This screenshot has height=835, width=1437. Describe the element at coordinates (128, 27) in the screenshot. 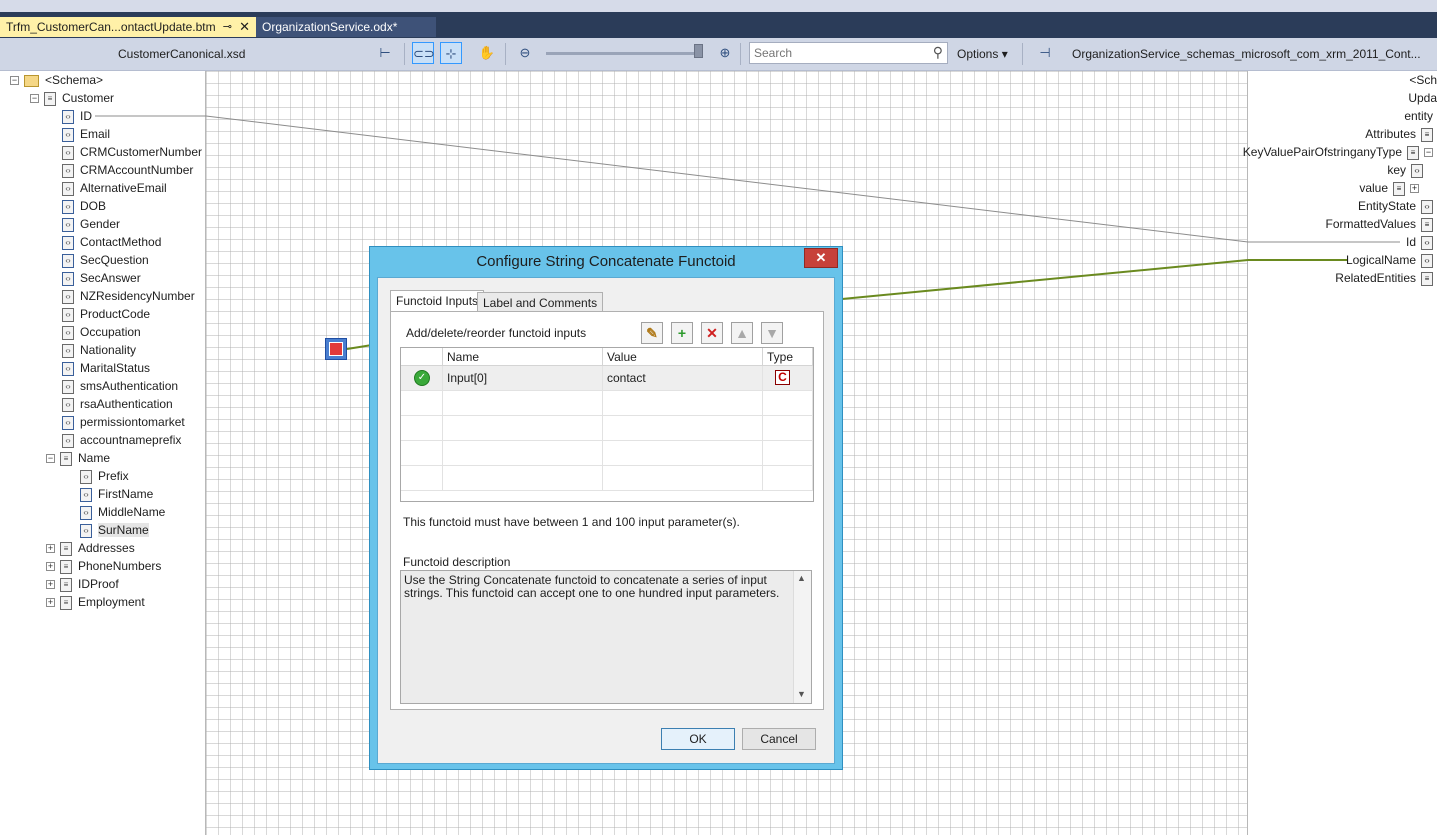

I see `tab-map-file: Trfm_CustomerCan...ontactUpdate.btm ⊸ ✕` at that location.